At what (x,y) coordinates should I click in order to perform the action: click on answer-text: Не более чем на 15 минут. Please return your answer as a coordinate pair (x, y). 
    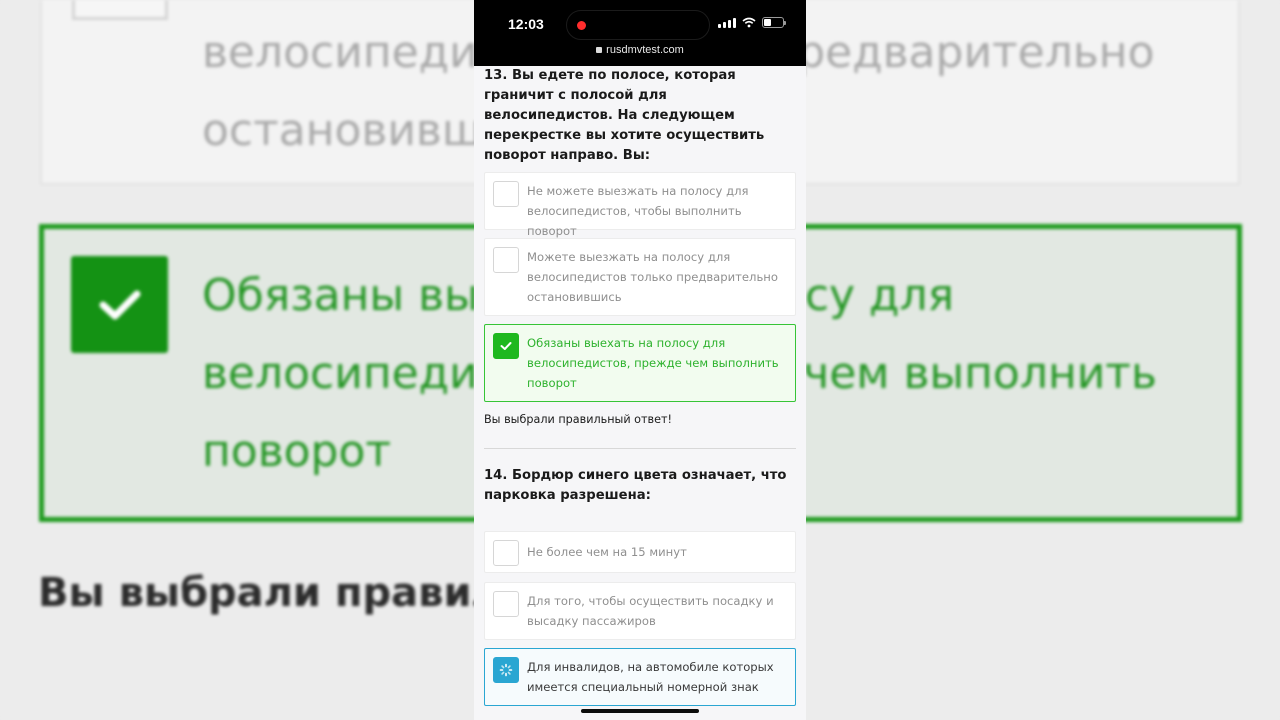
    Looking at the image, I should click on (607, 552).